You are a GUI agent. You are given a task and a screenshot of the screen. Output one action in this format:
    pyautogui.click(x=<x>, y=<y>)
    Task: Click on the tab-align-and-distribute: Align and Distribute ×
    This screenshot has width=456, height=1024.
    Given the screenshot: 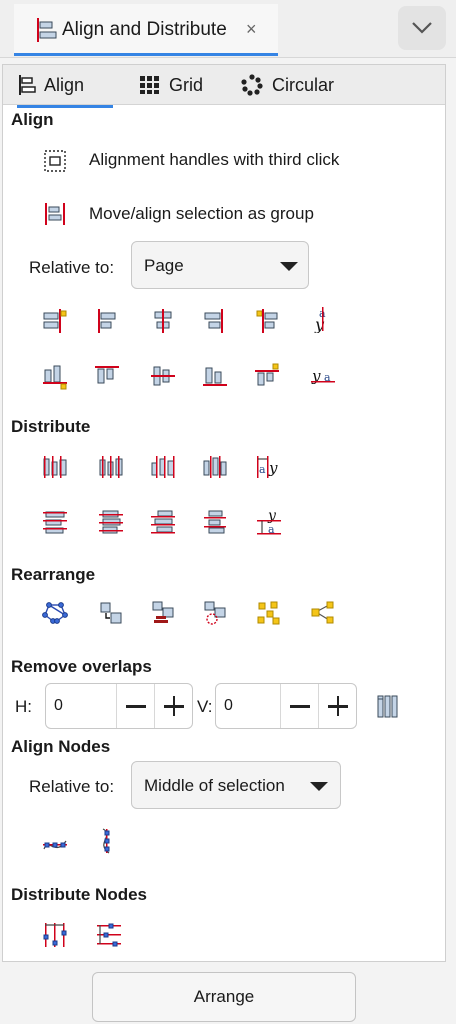 What is the action you would take?
    pyautogui.click(x=146, y=30)
    